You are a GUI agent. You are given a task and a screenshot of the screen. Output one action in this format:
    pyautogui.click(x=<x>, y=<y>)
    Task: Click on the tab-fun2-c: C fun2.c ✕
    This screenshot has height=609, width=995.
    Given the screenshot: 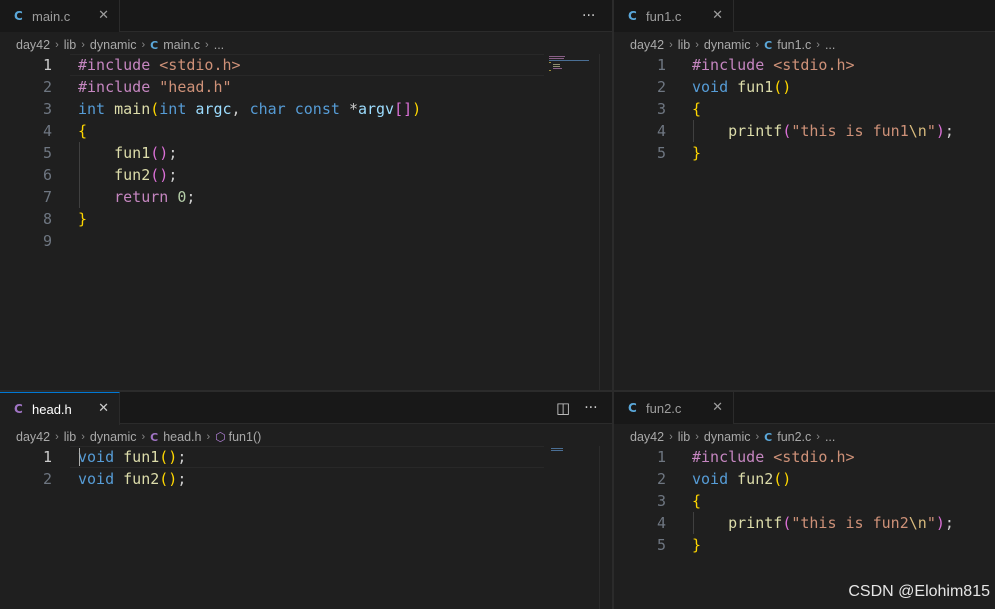 What is the action you would take?
    pyautogui.click(x=674, y=408)
    